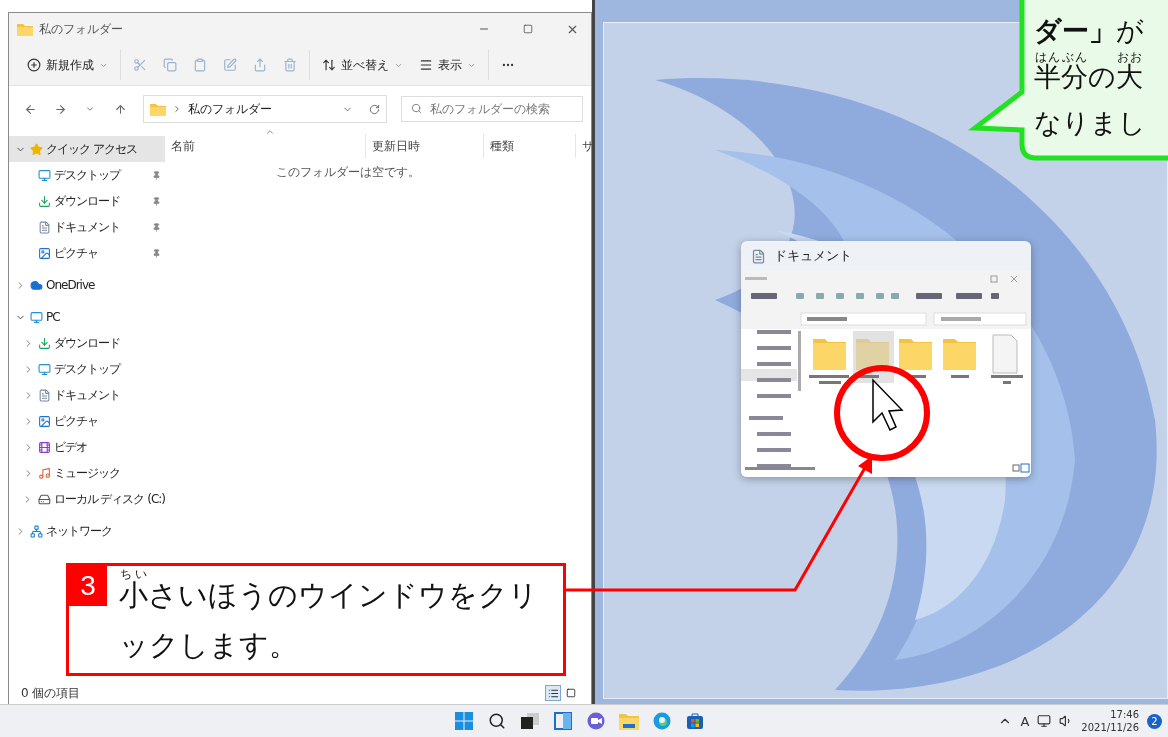  I want to click on address-path: 私のフォルダー, so click(230, 109).